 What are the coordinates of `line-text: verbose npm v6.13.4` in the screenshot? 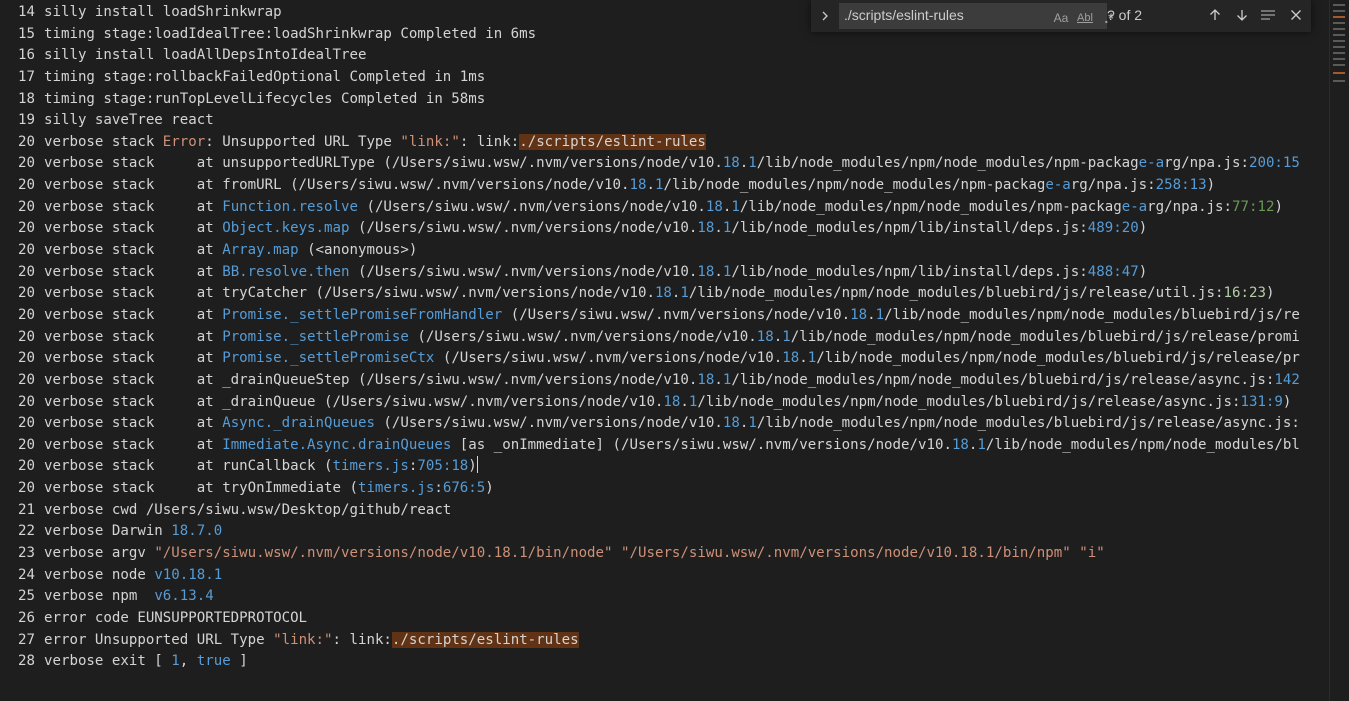 It's located at (129, 597).